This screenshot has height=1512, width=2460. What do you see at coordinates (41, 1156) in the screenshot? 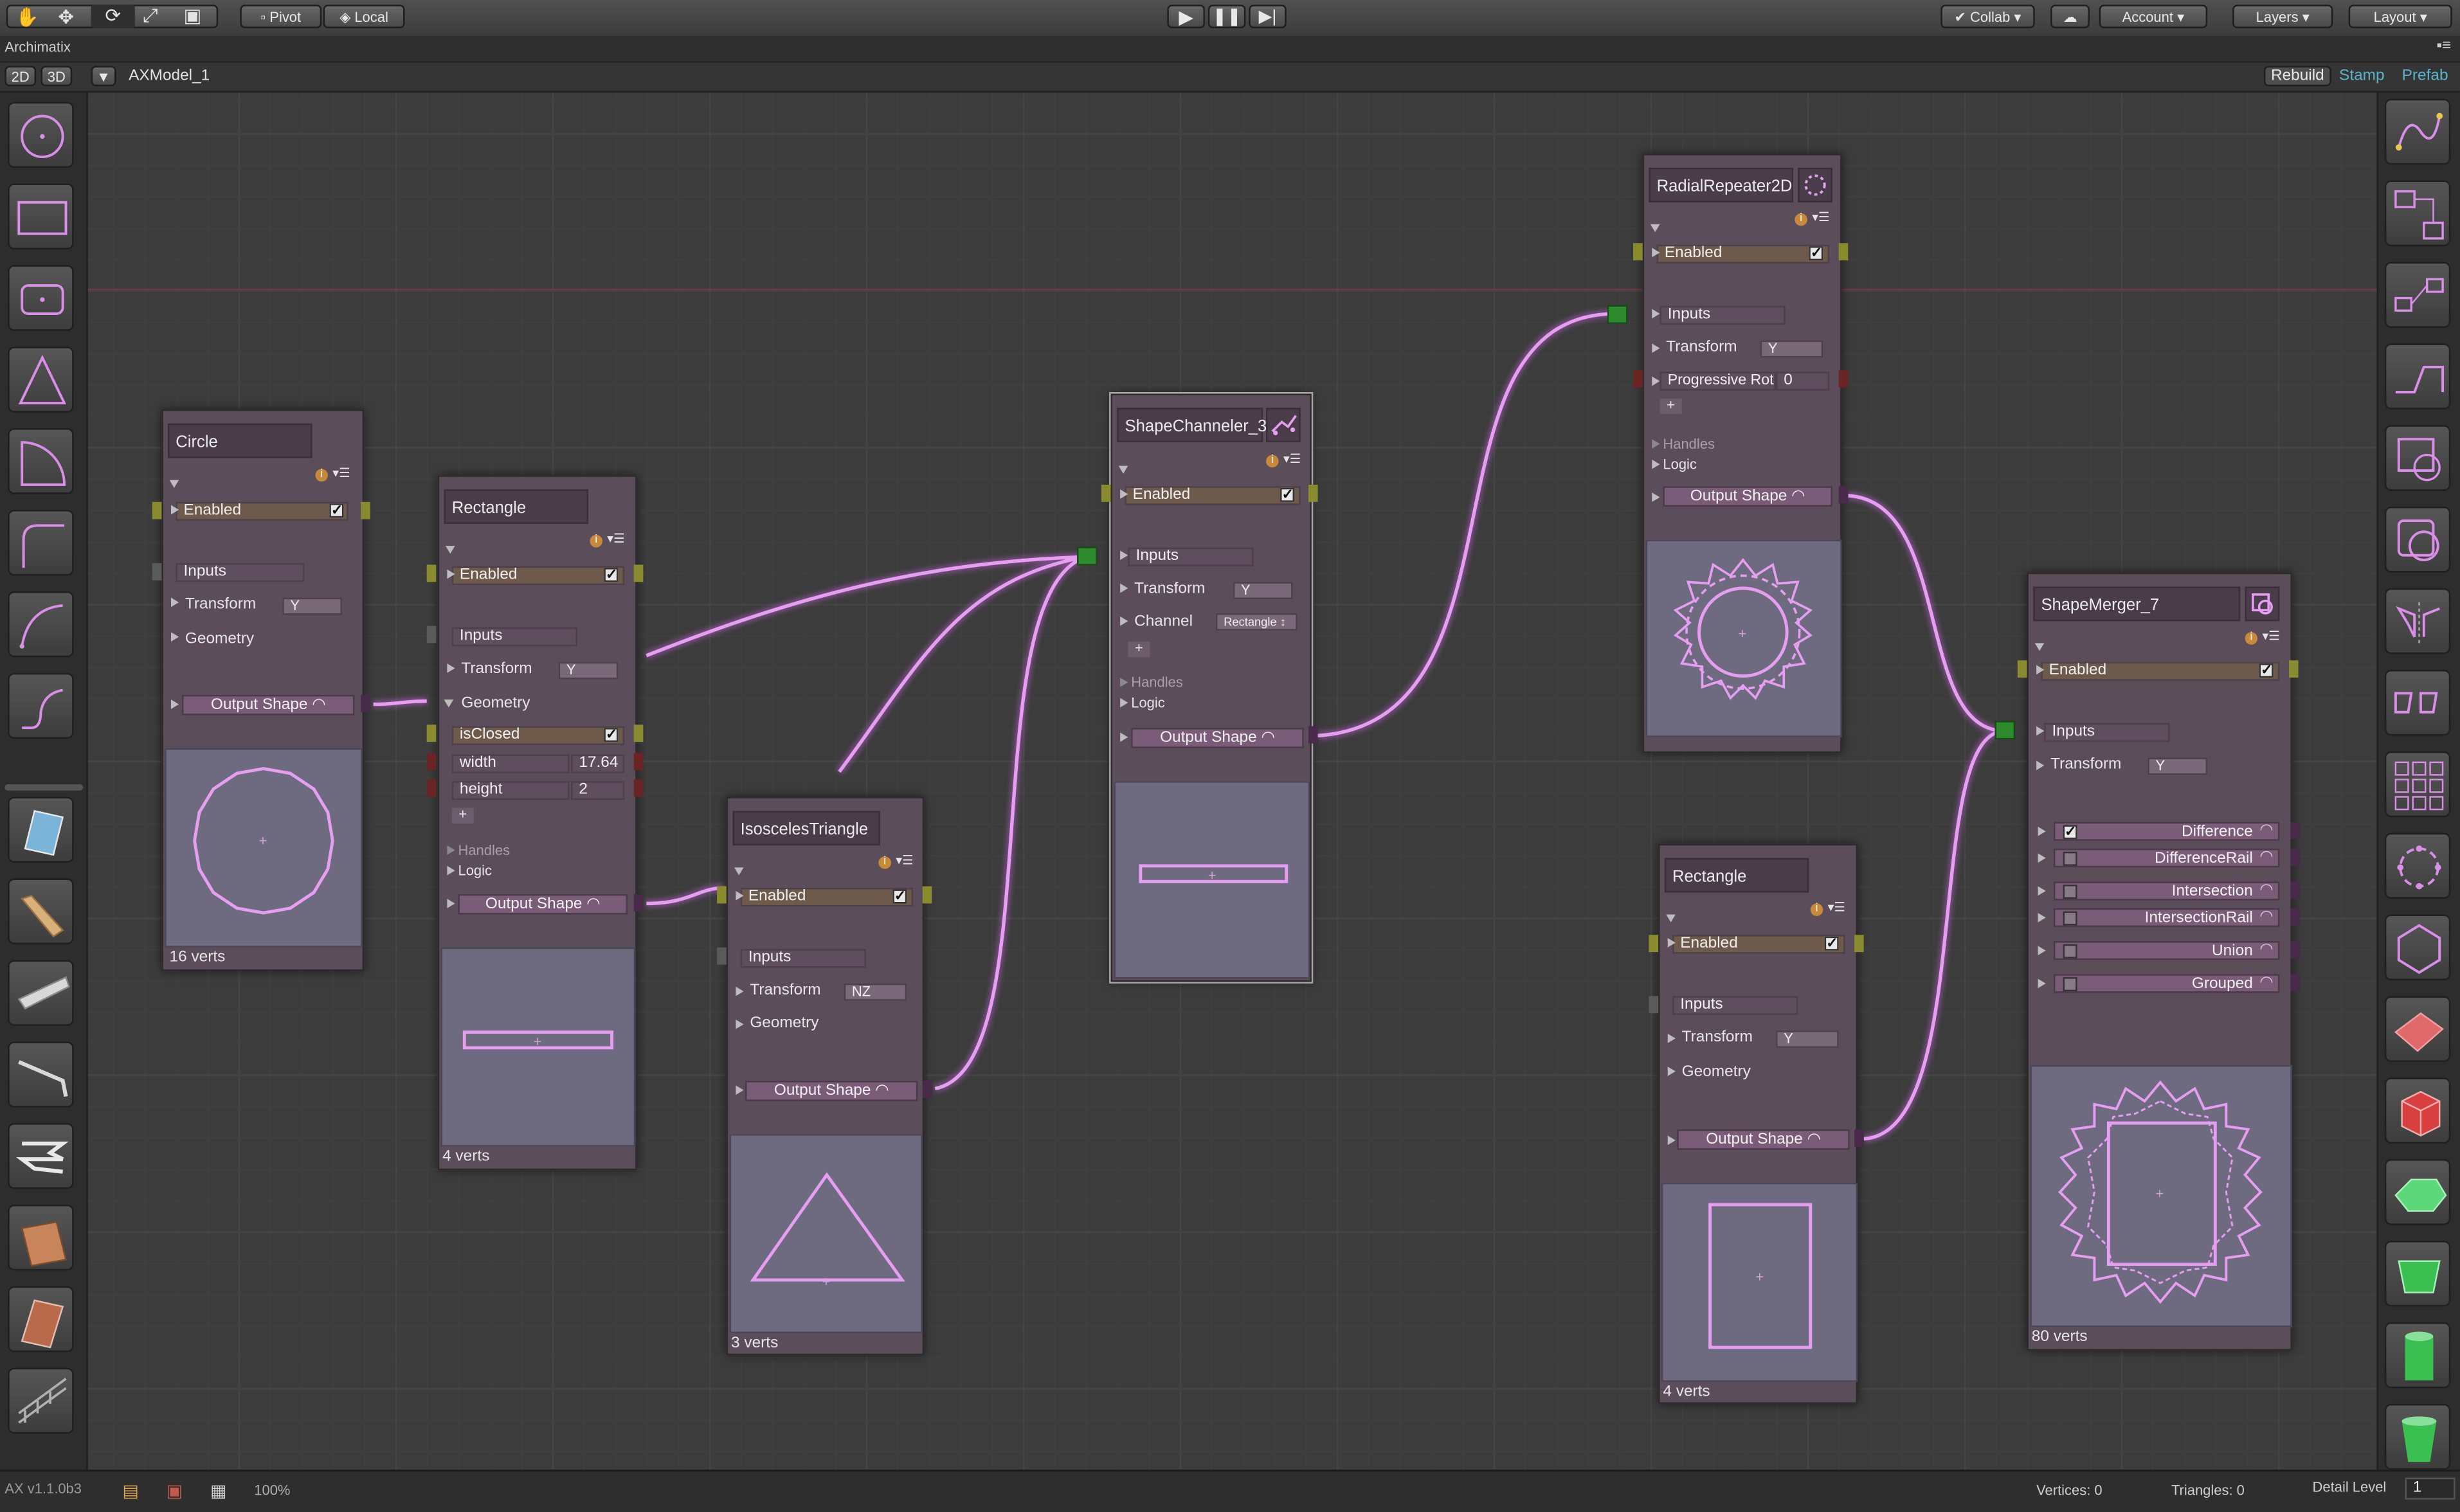
I see `stacked-layers-icon` at bounding box center [41, 1156].